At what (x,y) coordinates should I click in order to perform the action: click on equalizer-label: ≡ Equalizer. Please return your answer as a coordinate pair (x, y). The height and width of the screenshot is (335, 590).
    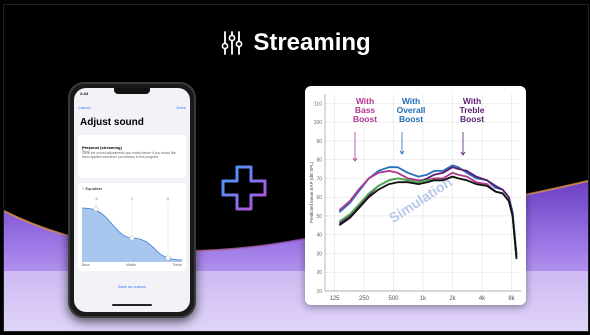
    Looking at the image, I should click on (92, 188).